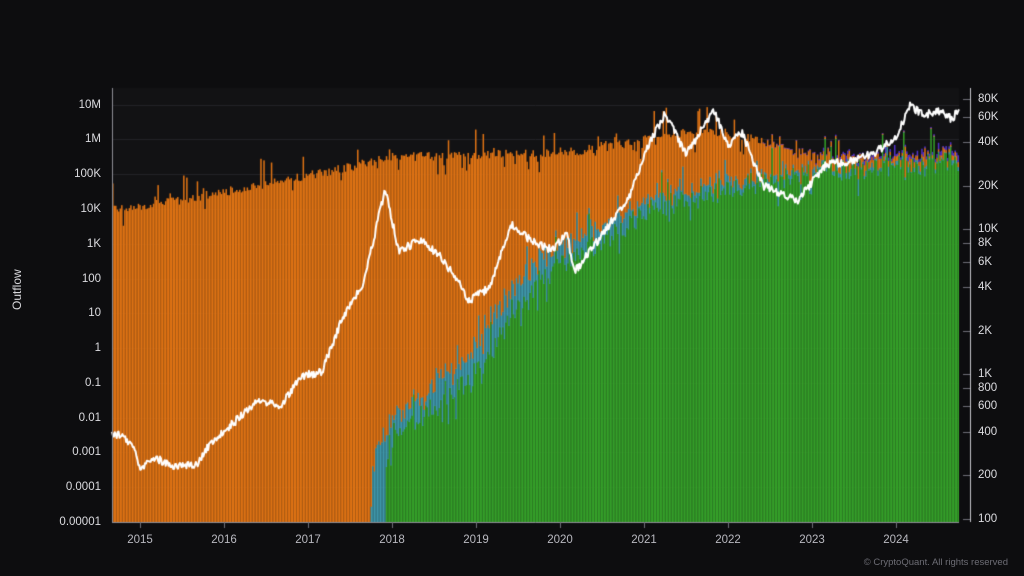  What do you see at coordinates (17, 289) in the screenshot?
I see `y-axis-title: Outflow` at bounding box center [17, 289].